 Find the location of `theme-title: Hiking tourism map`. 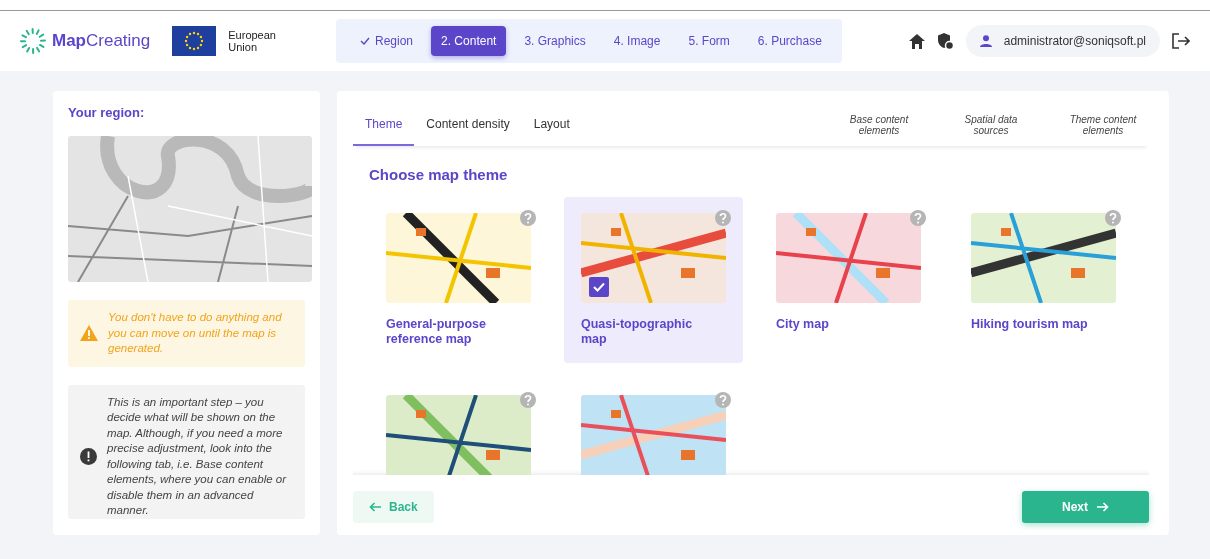

theme-title: Hiking tourism map is located at coordinates (1030, 324).